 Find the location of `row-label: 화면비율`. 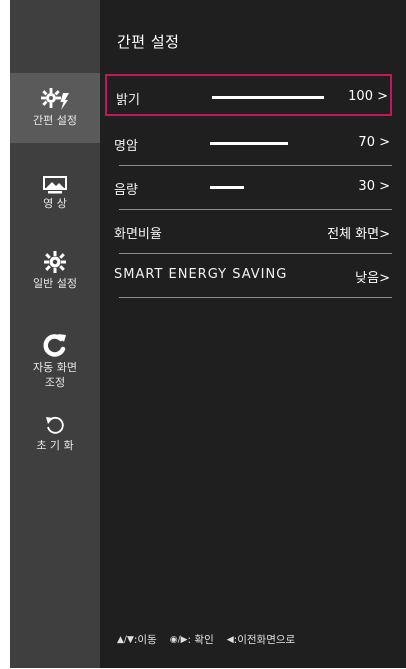

row-label: 화면비율 is located at coordinates (138, 234).